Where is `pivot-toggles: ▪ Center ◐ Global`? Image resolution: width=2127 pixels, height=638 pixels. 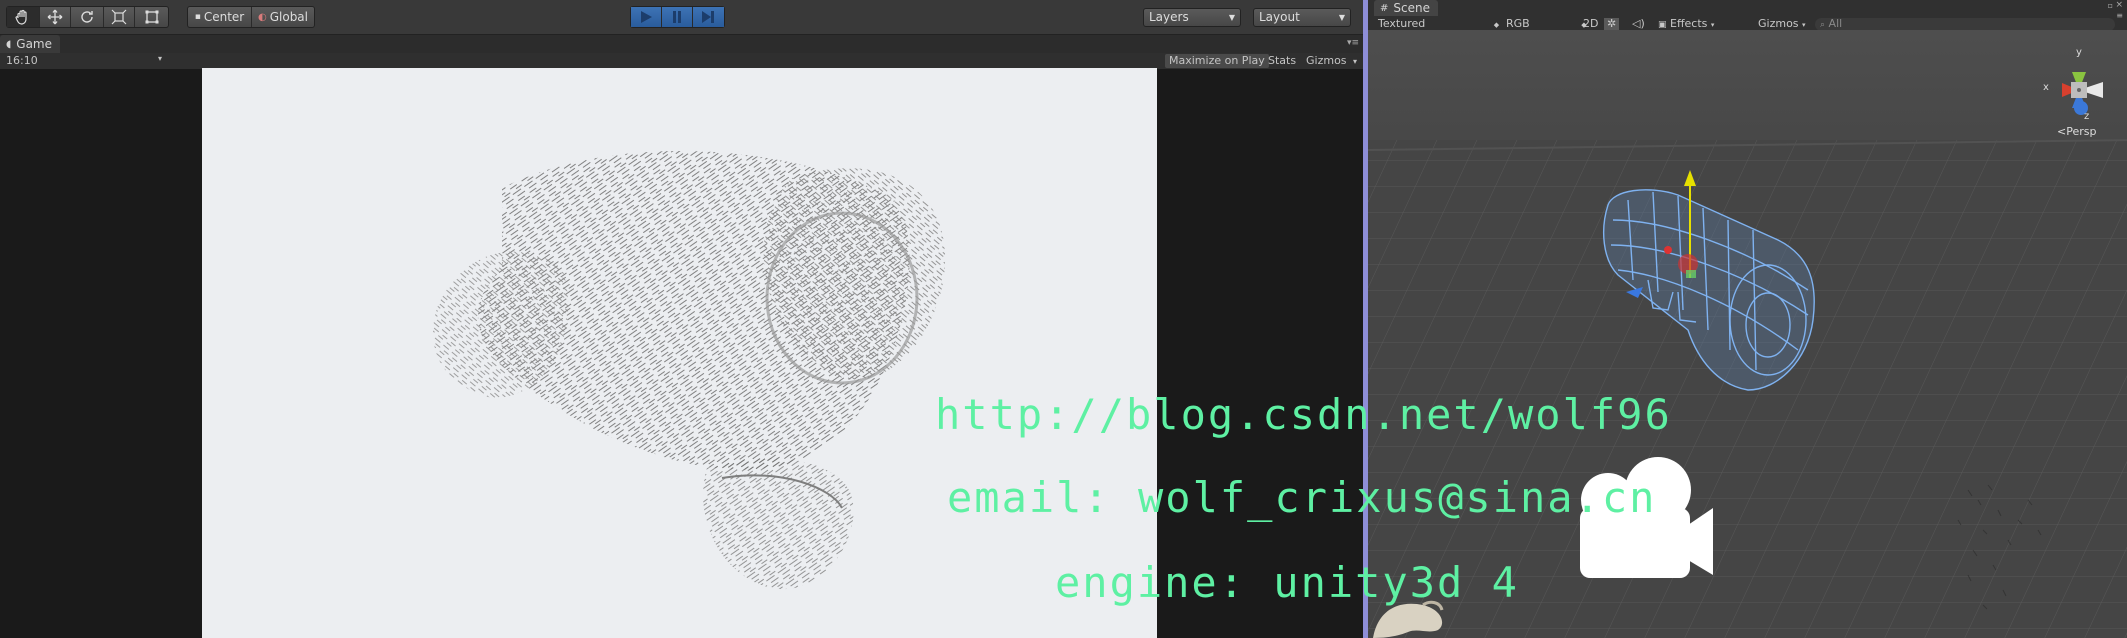 pivot-toggles: ▪ Center ◐ Global is located at coordinates (251, 17).